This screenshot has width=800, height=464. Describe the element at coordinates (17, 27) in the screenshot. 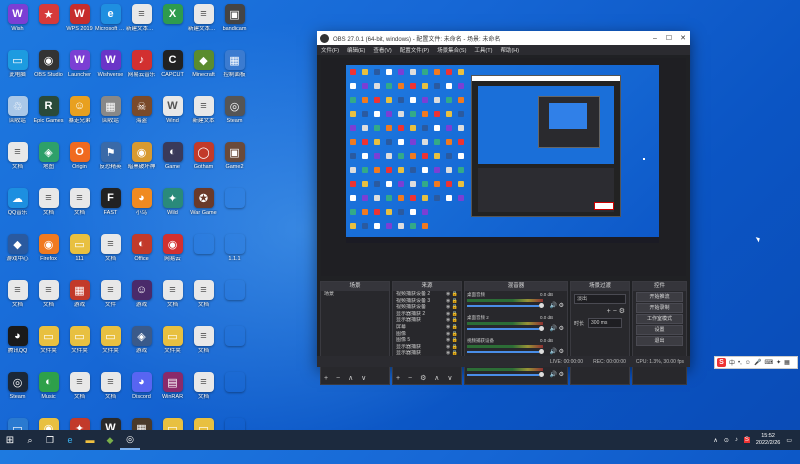

I see `desktop-icon: W Wish` at that location.